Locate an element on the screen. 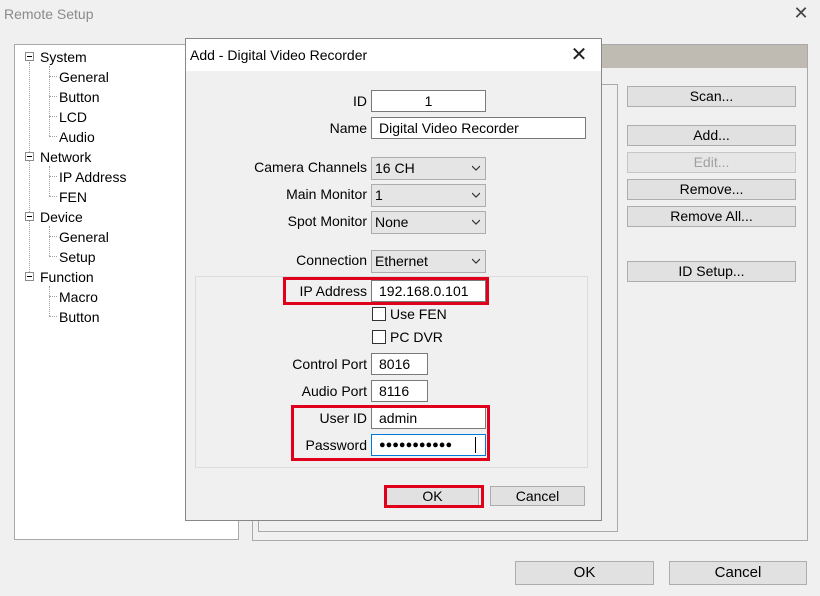 The height and width of the screenshot is (596, 820). camera-channels-value: 16 CH is located at coordinates (395, 168).